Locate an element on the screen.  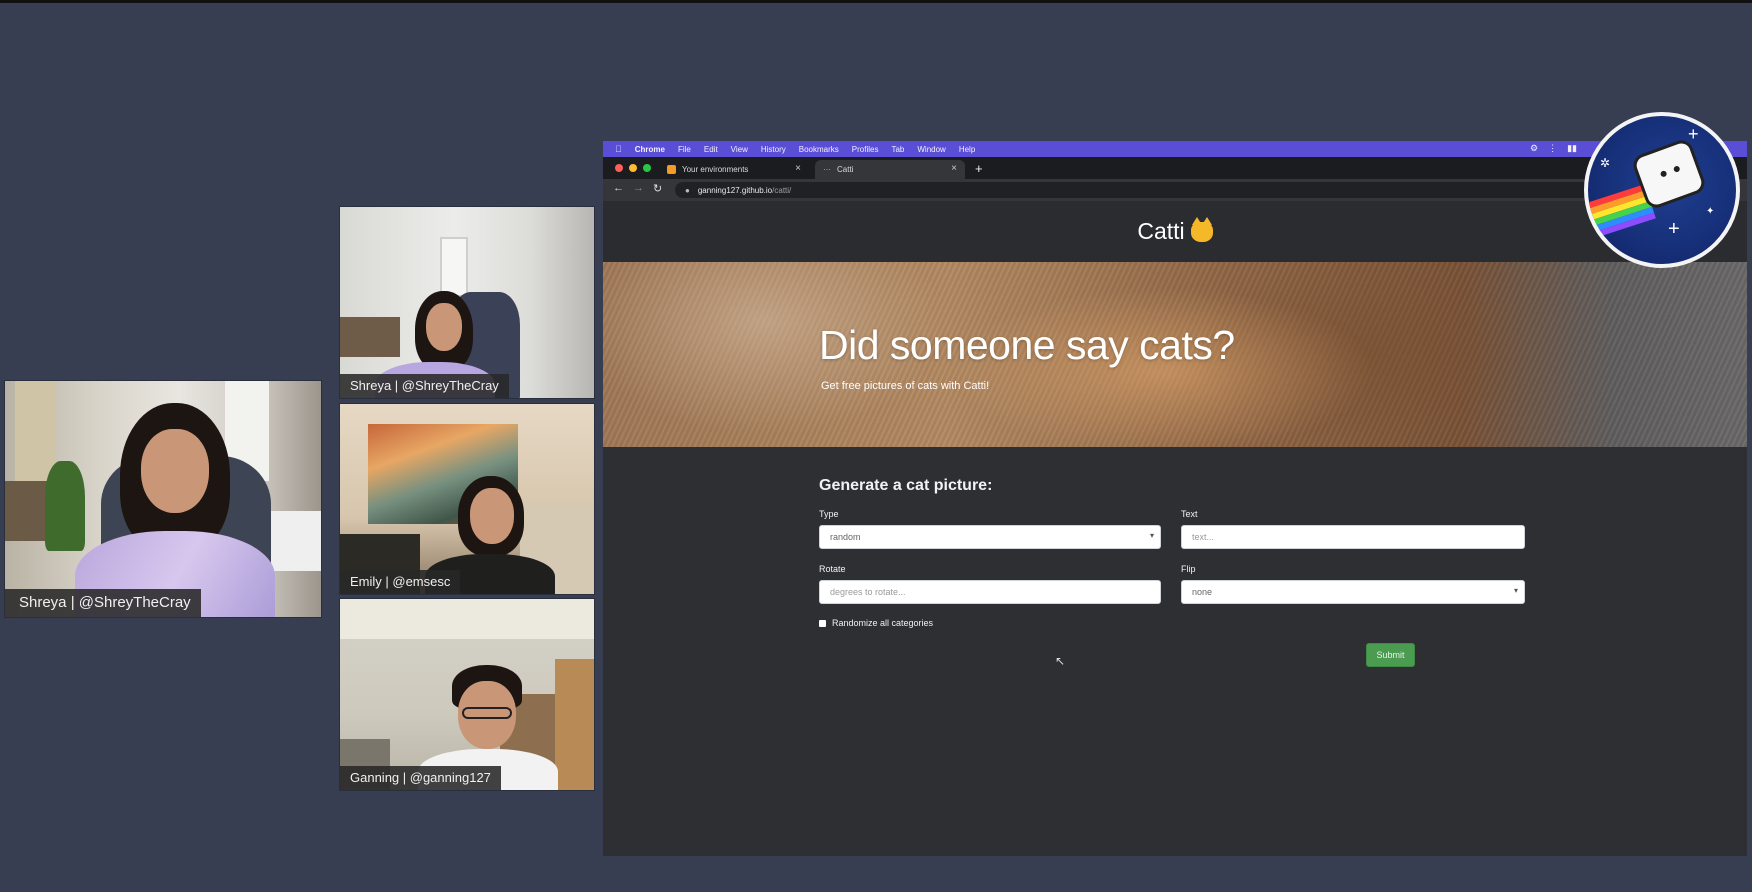
forward-icon: → is located at coordinates (638, 188).